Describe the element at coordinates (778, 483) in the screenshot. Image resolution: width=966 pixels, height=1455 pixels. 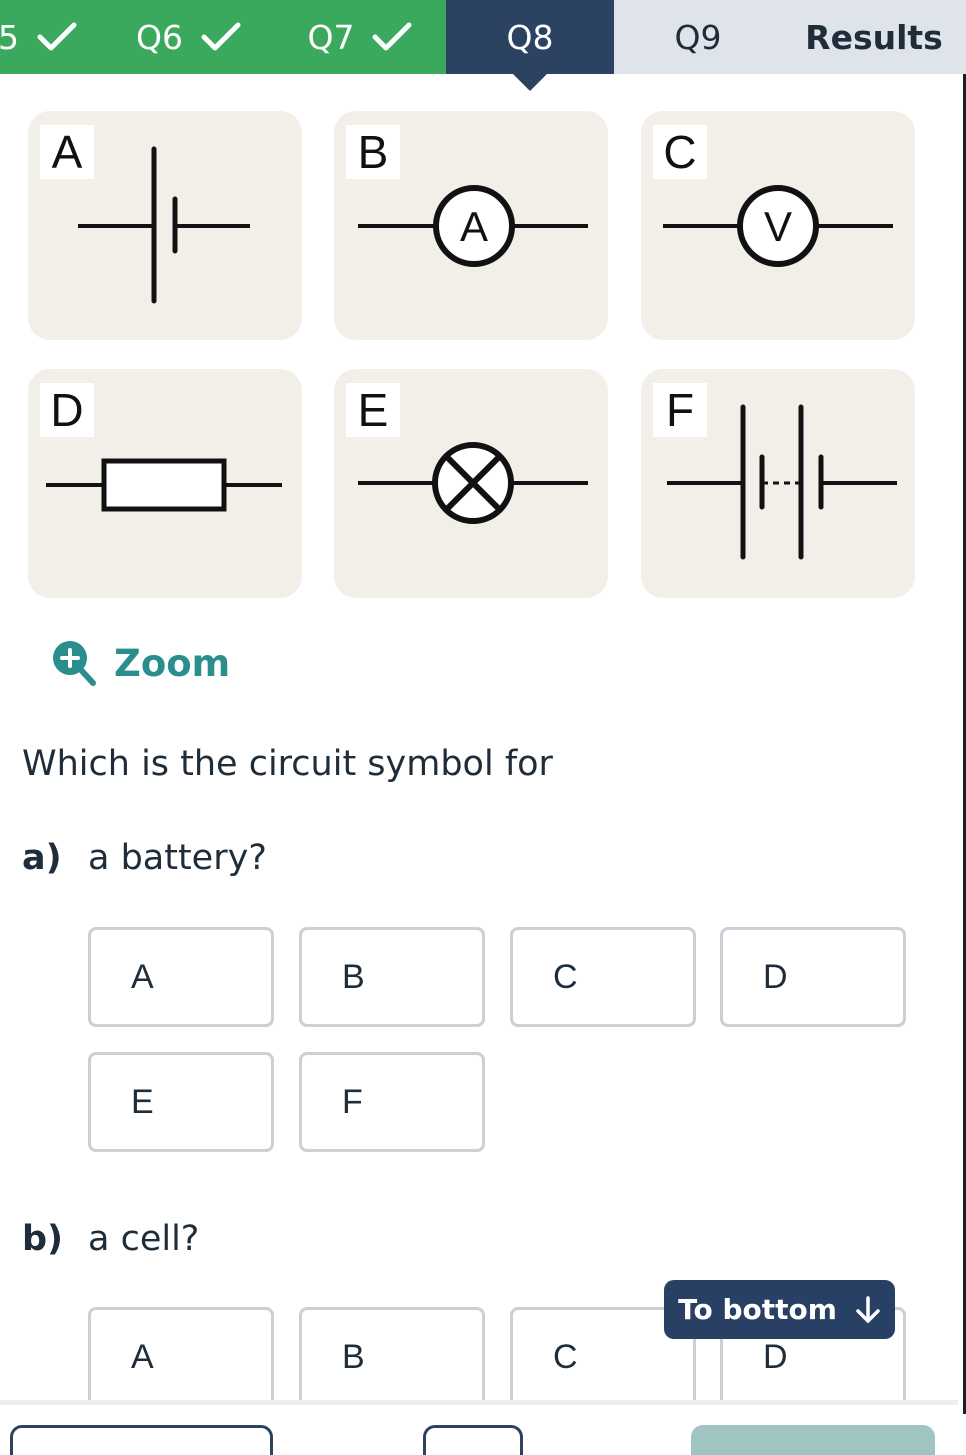
I see `symbol-card-f: F` at that location.